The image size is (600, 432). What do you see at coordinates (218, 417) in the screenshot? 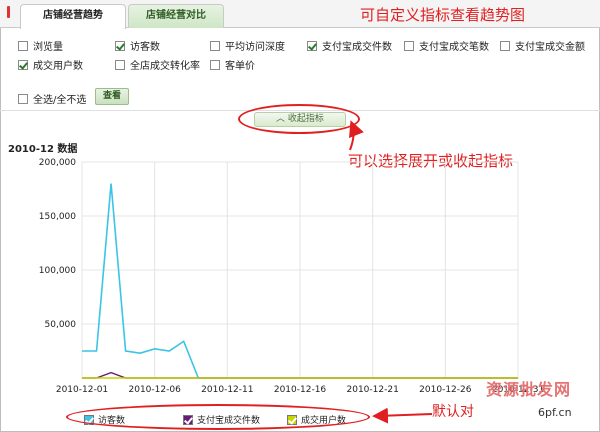
I see `highlight-ellipse-legend` at bounding box center [218, 417].